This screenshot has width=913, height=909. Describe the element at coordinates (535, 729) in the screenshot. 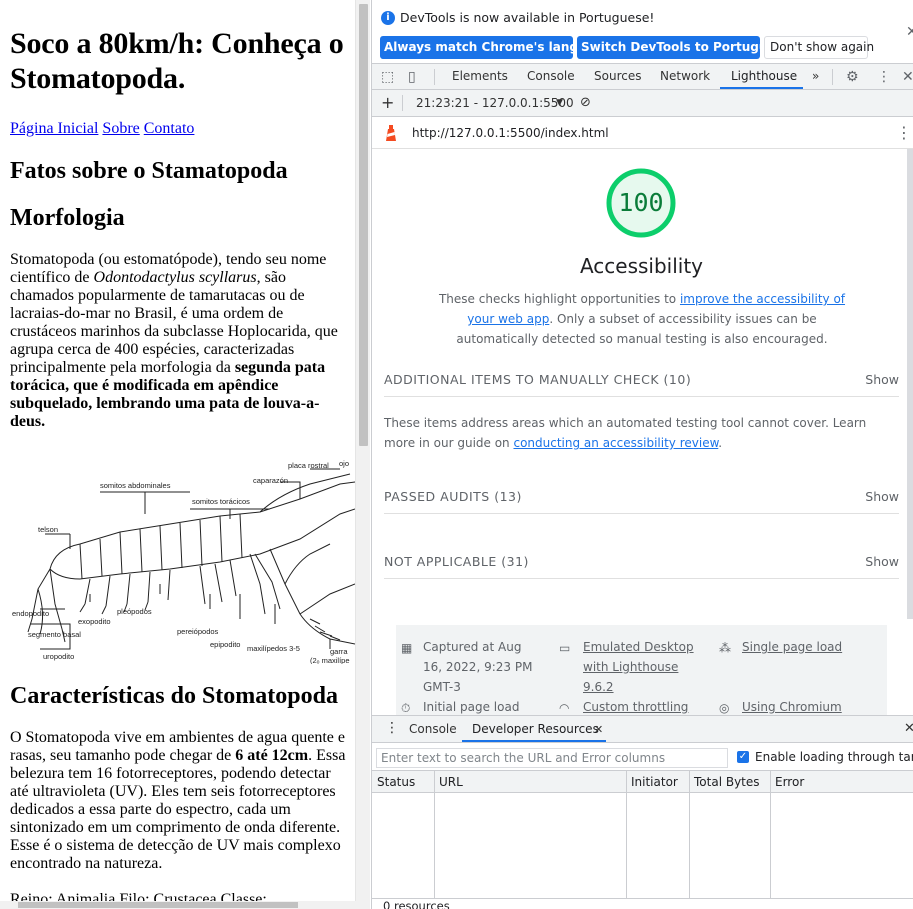

I see `drawer-tab-developer-resources: Developer Resources` at that location.